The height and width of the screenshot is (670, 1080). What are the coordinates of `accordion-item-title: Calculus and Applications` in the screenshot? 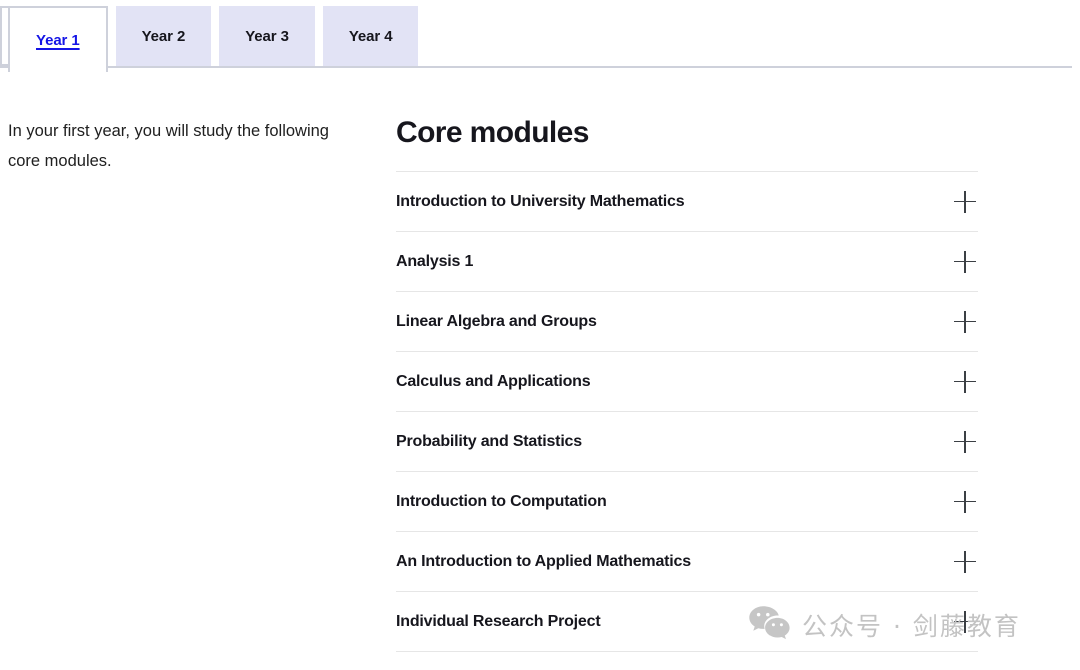 It's located at (493, 381).